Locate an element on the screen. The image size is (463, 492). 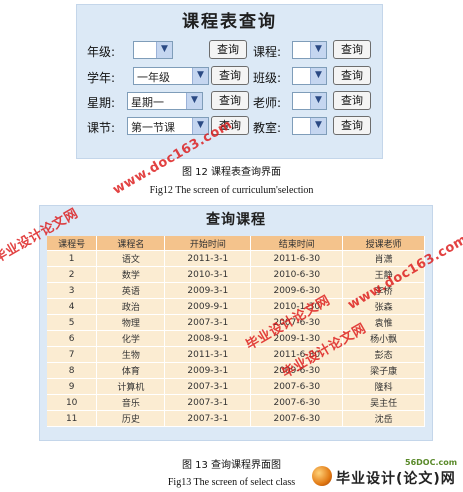
table-cell: 11 is located at coordinates (72, 419).